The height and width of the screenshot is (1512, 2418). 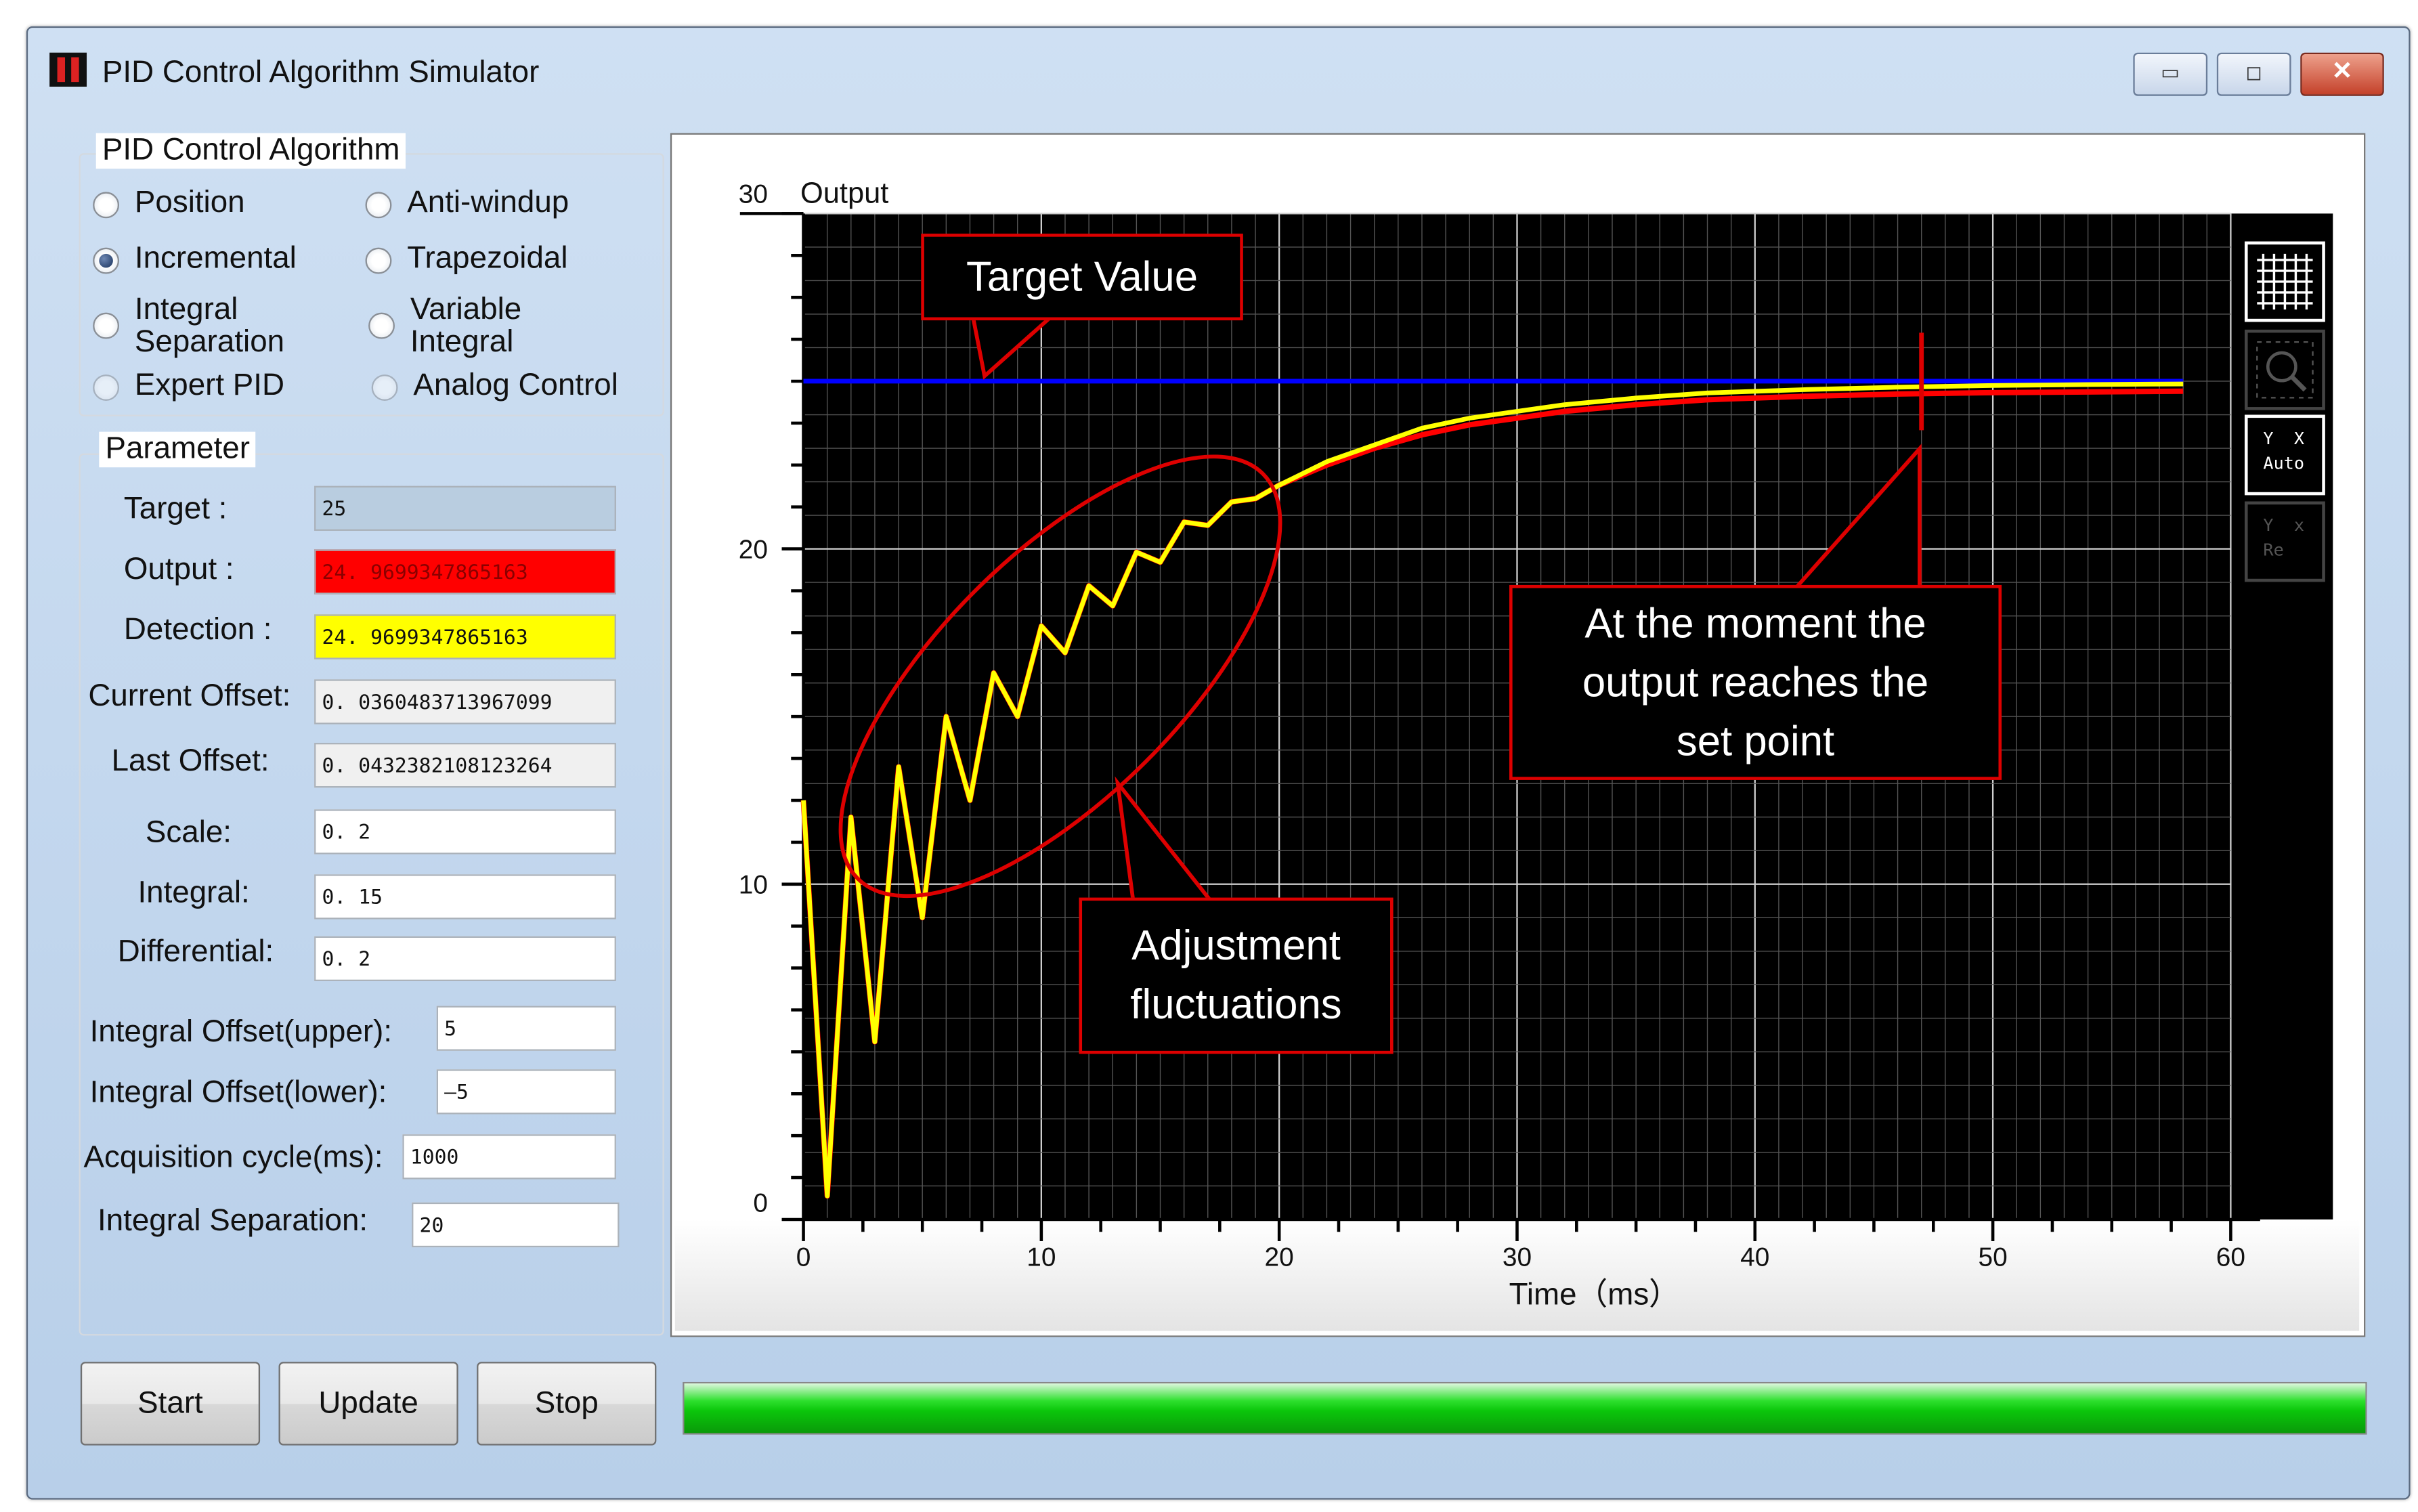 I want to click on x-axis-label: Time（ms）, so click(x=1595, y=1294).